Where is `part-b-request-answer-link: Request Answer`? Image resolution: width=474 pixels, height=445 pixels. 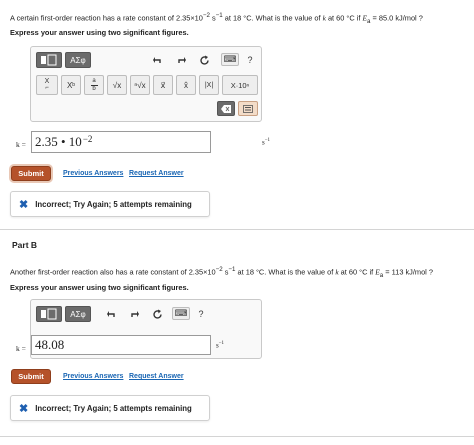
part-b-request-answer-link: Request Answer is located at coordinates (156, 376).